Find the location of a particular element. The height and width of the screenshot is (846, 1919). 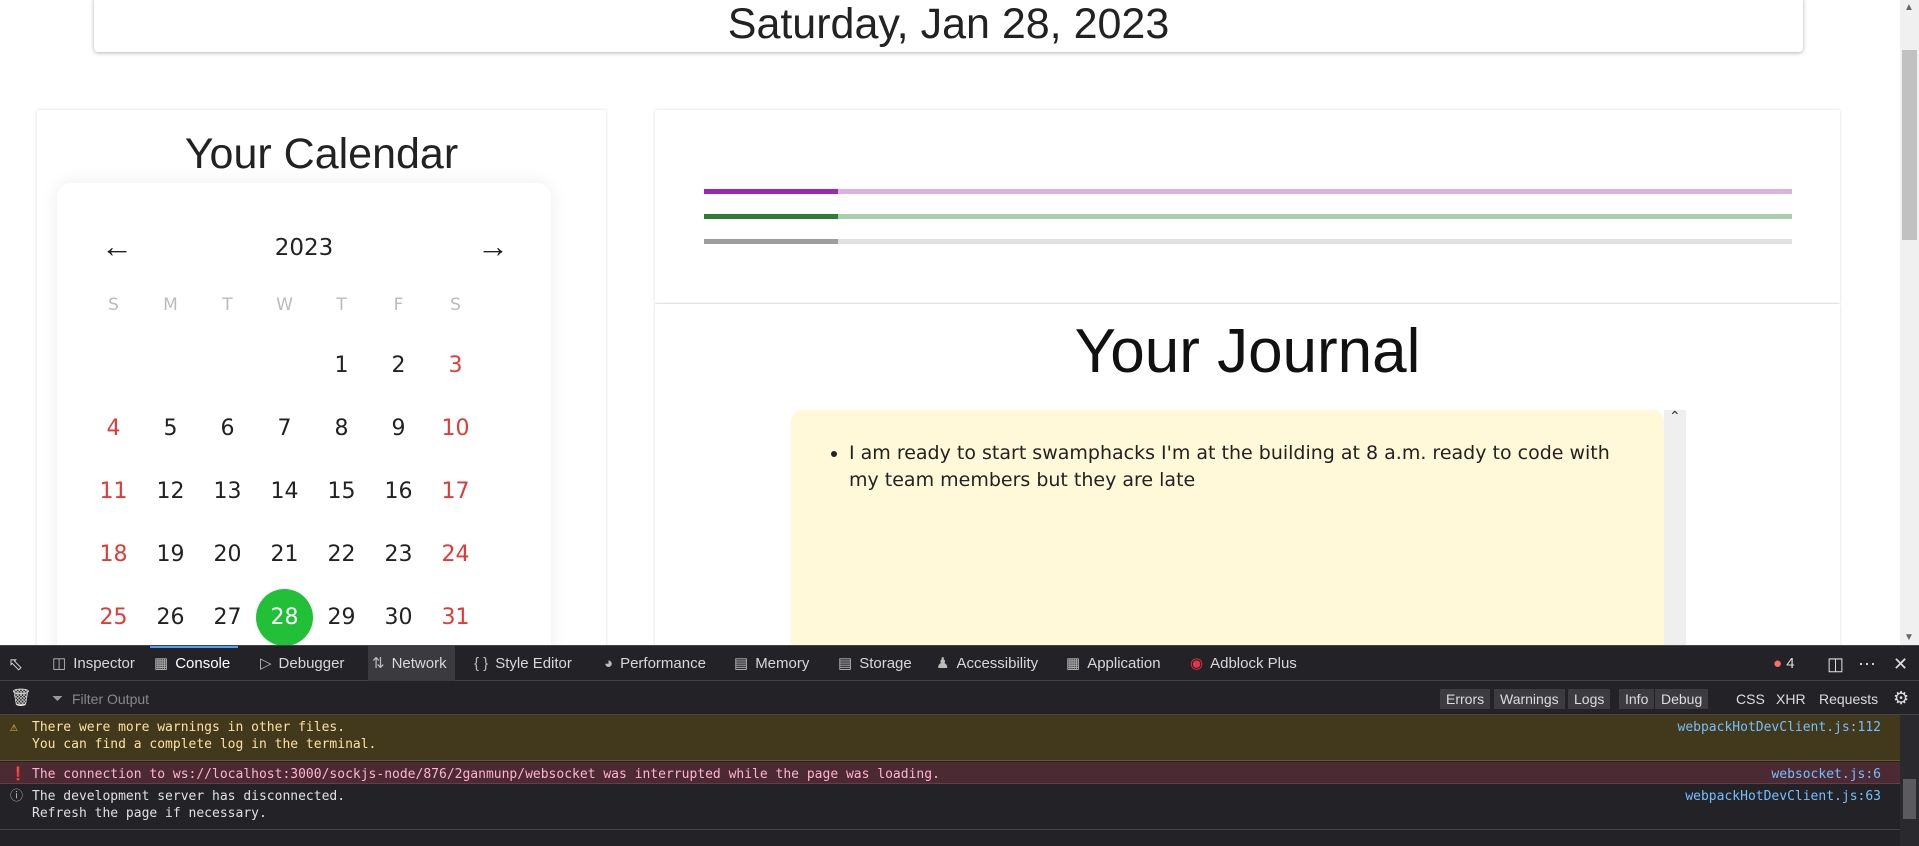

calendar-day-selected: 28 is located at coordinates (284, 617).